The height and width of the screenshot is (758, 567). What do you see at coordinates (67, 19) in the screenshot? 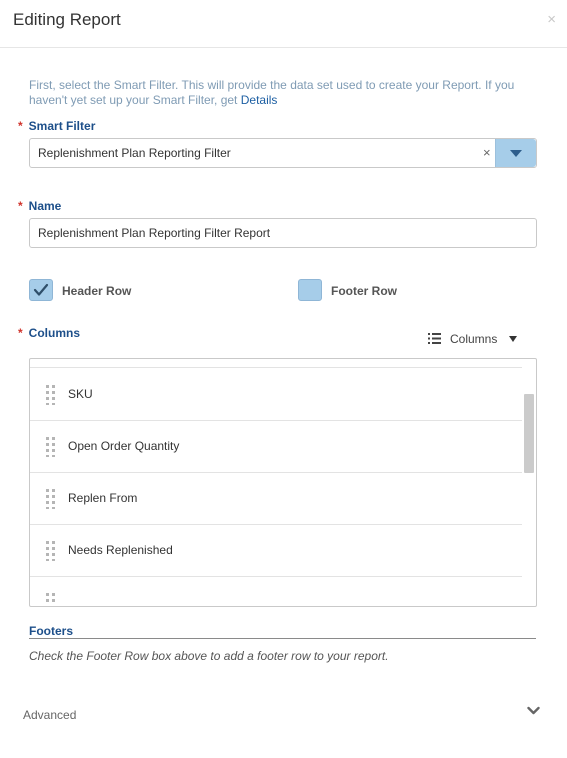
I see `dialog-title: Editing Report` at bounding box center [67, 19].